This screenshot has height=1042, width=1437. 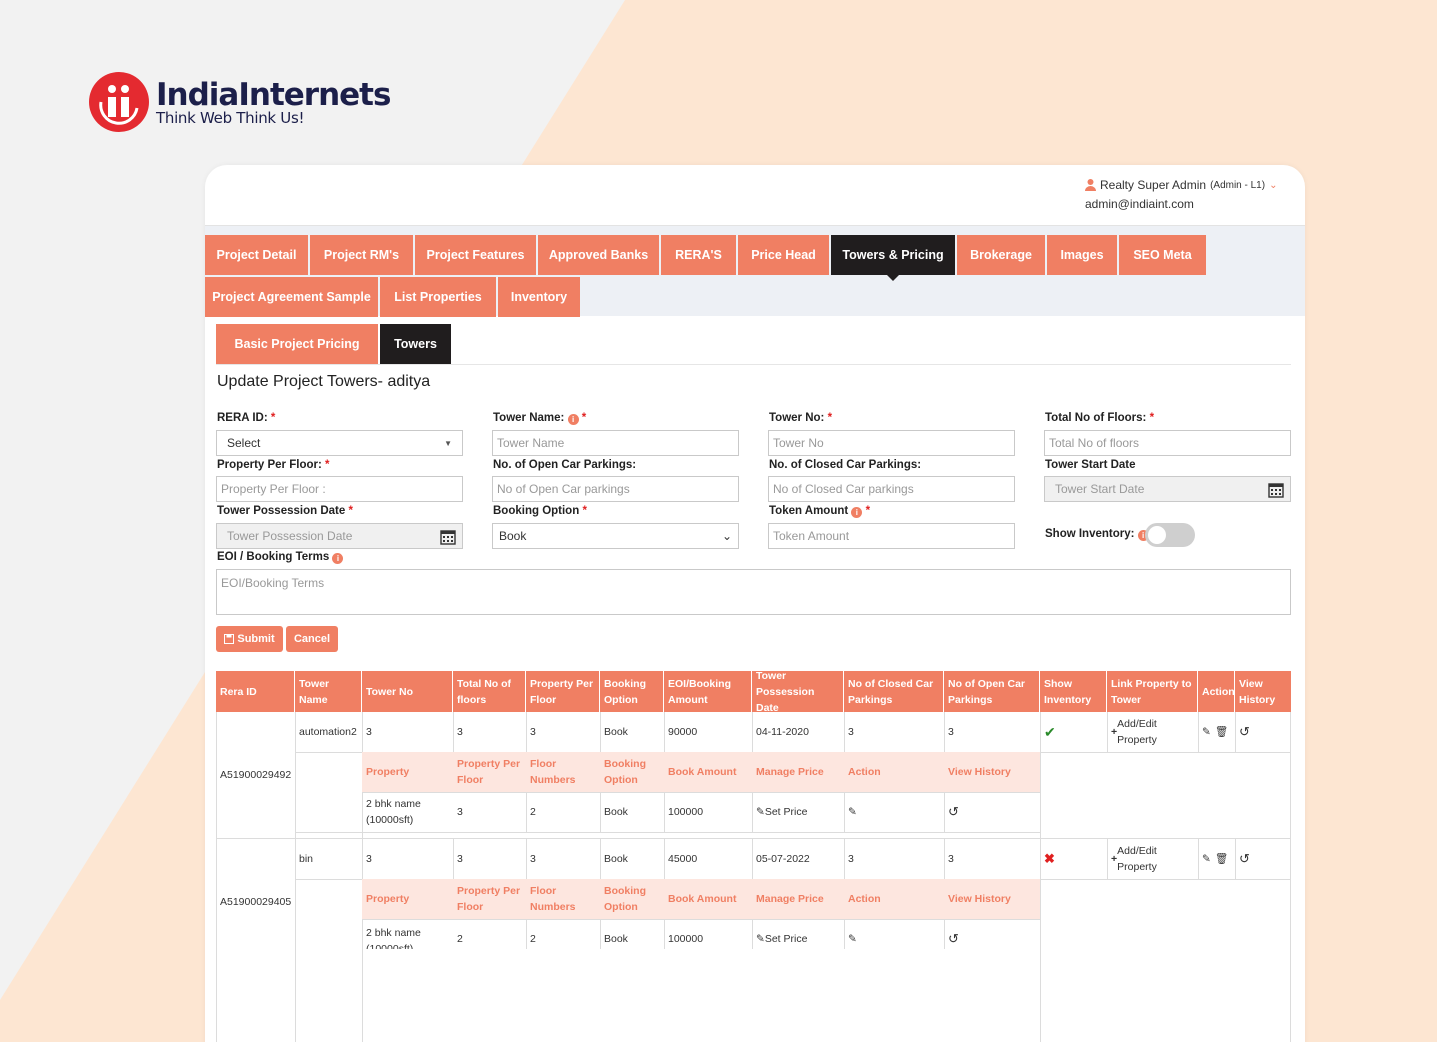 What do you see at coordinates (255, 691) in the screenshot?
I see `col-header: Rera ID` at bounding box center [255, 691].